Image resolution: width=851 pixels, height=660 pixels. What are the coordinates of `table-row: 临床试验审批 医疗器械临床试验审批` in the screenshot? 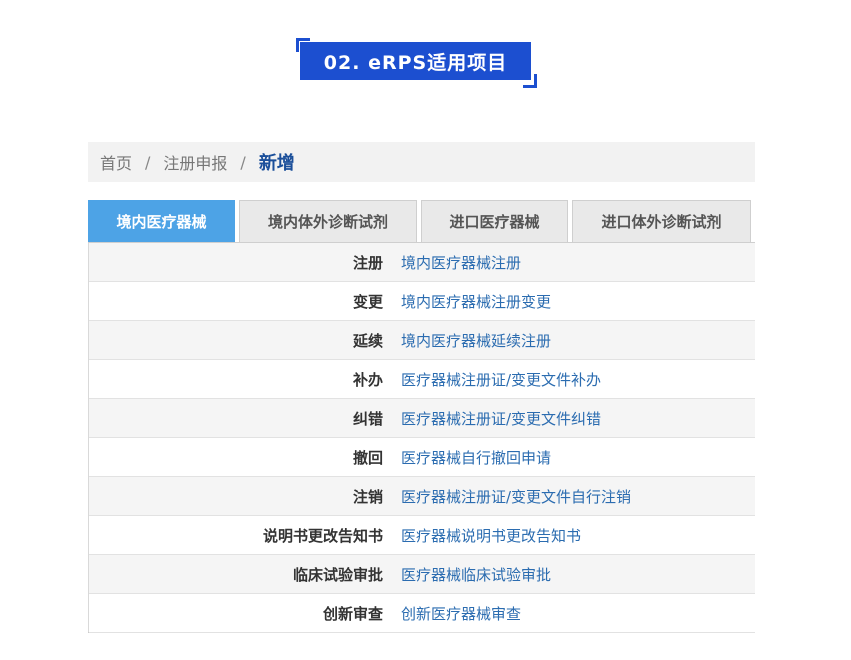 It's located at (422, 574).